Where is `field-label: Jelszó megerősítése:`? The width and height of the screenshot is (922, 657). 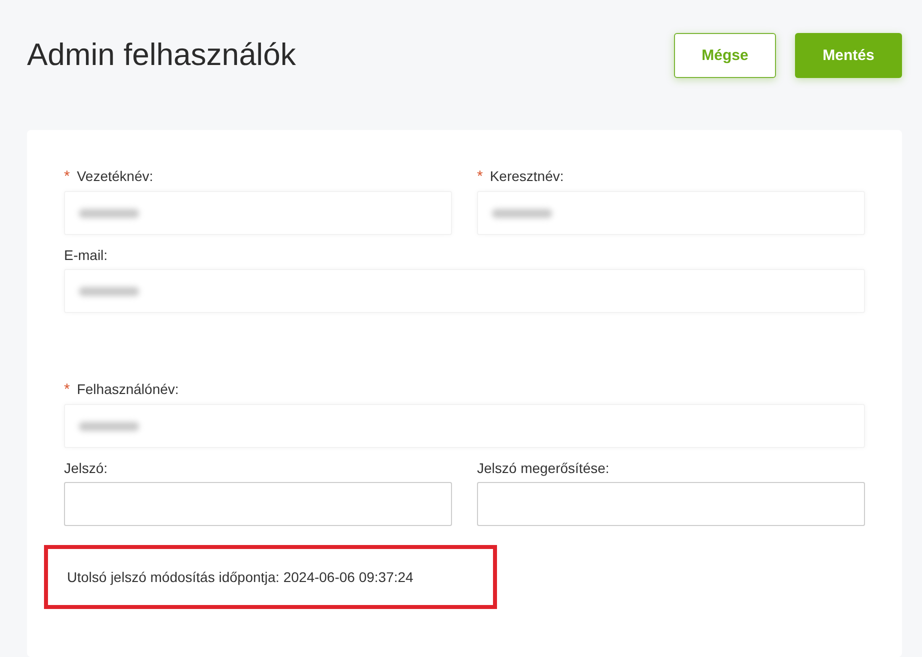
field-label: Jelszó megerősítése: is located at coordinates (543, 468).